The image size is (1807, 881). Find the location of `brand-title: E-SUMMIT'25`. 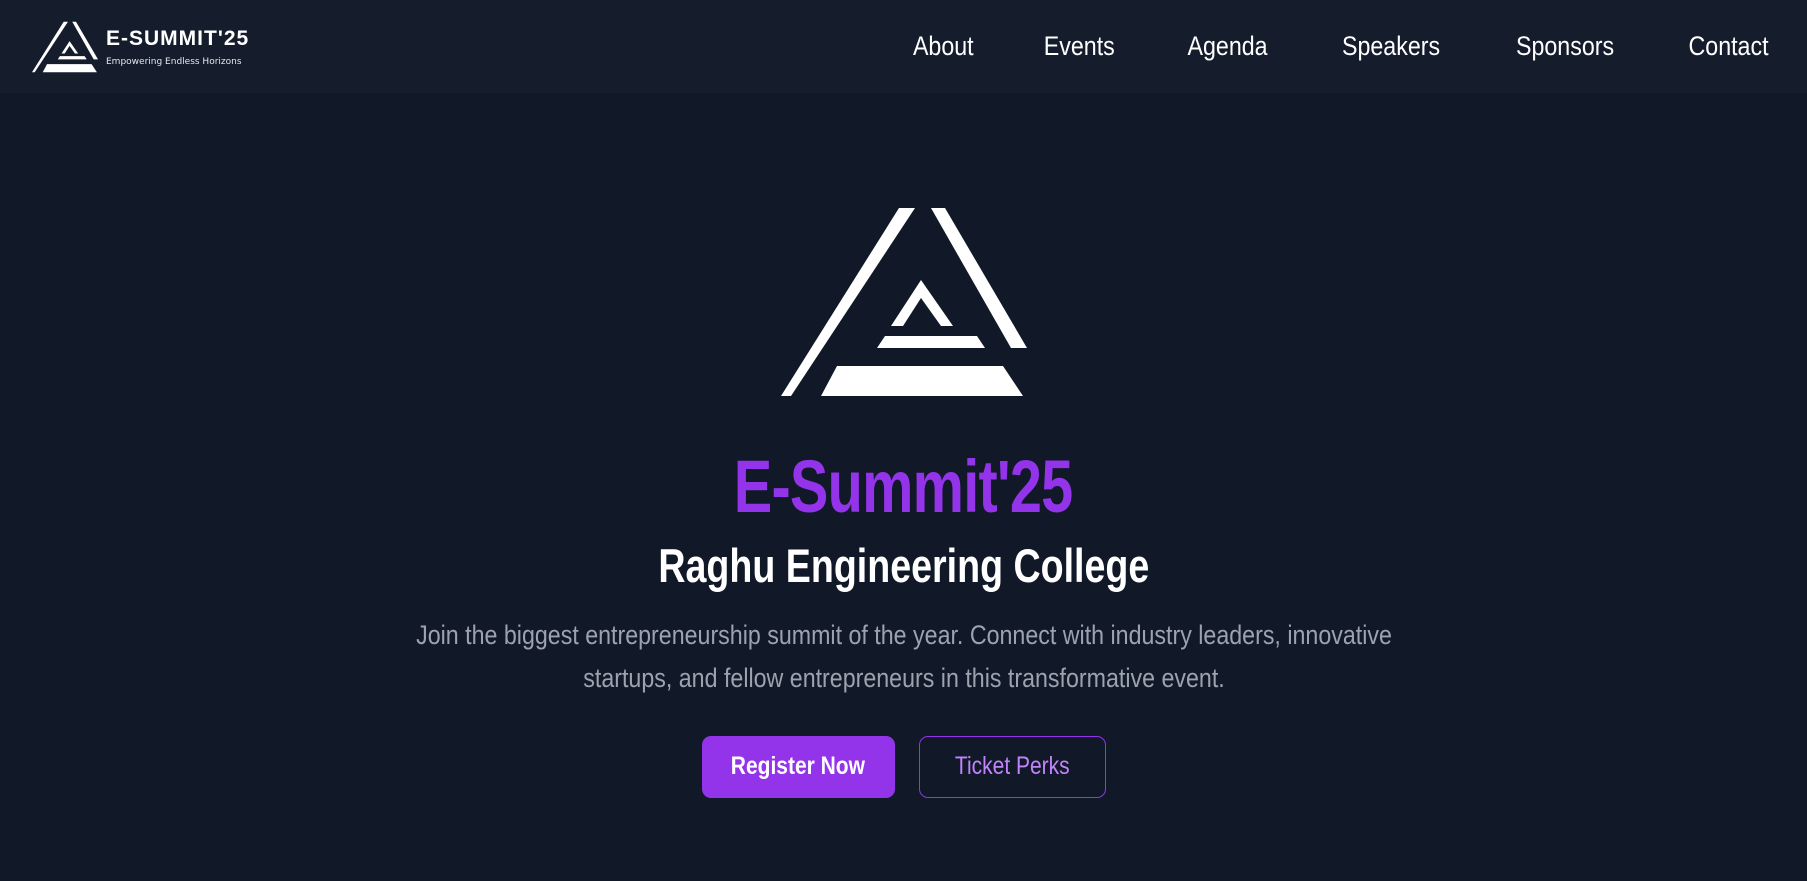

brand-title: E-SUMMIT'25 is located at coordinates (178, 38).